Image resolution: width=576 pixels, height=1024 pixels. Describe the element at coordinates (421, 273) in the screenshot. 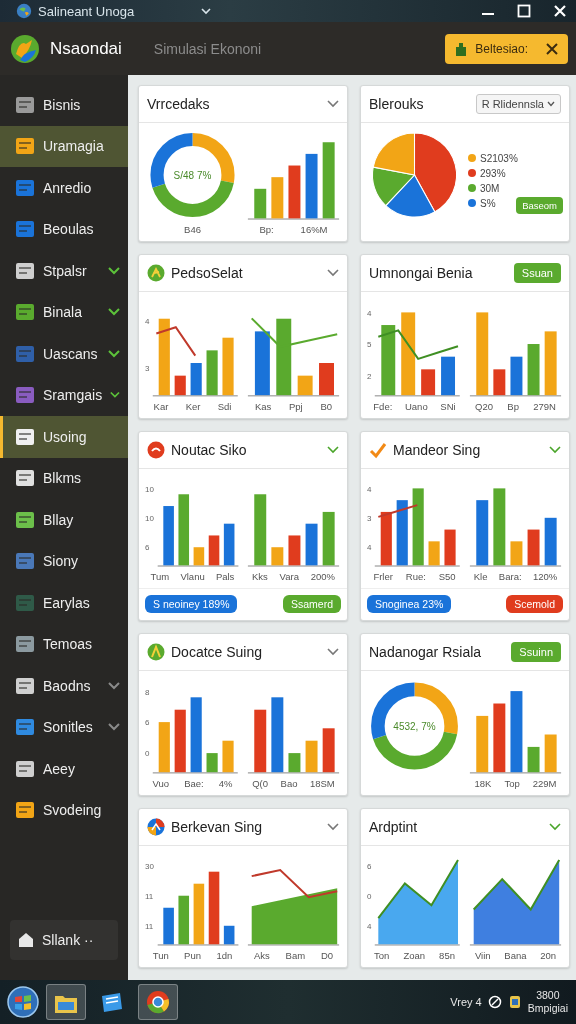

I see `card-title: Umnongai Benia` at that location.